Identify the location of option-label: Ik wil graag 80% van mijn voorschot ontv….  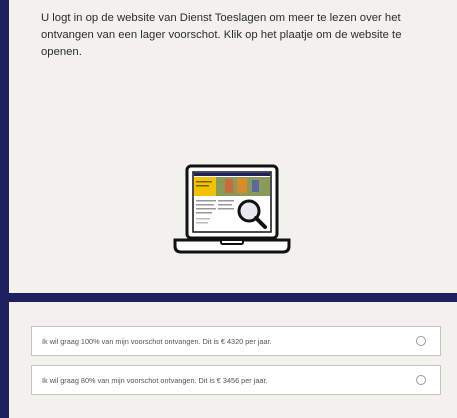
(155, 380).